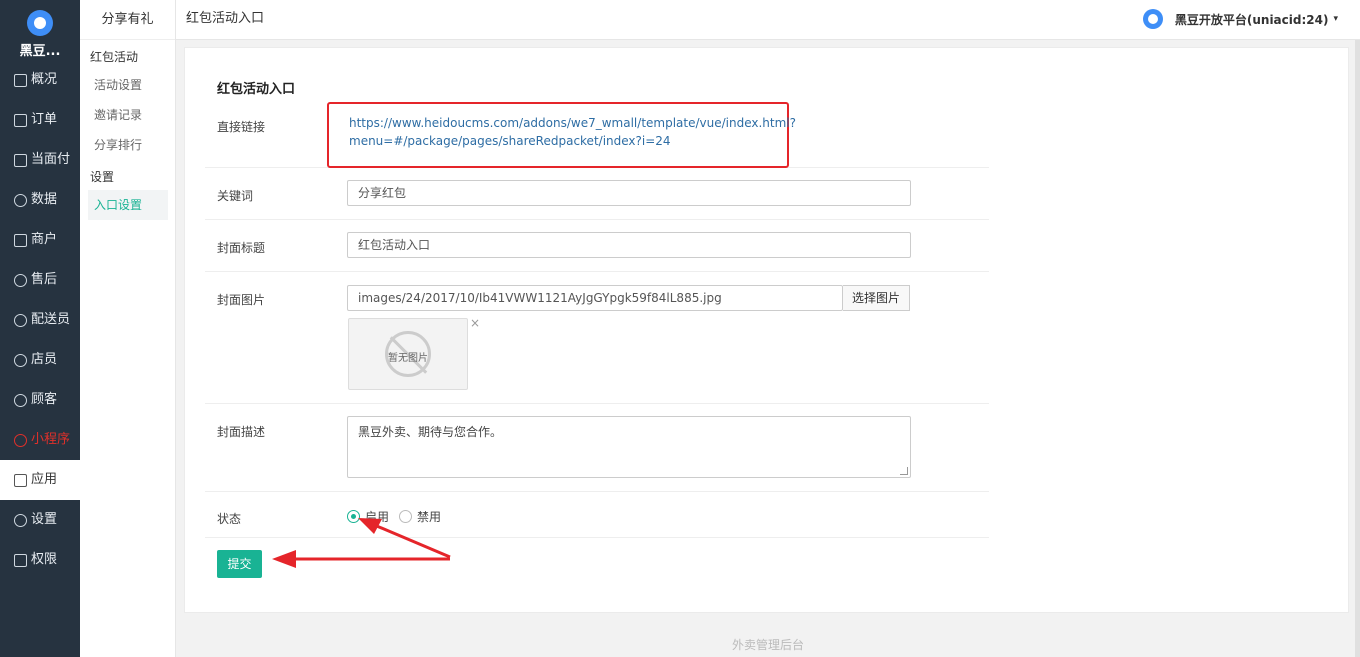 This screenshot has height=657, width=1360. Describe the element at coordinates (767, 645) in the screenshot. I see `footer-text: 外卖管理后台` at that location.